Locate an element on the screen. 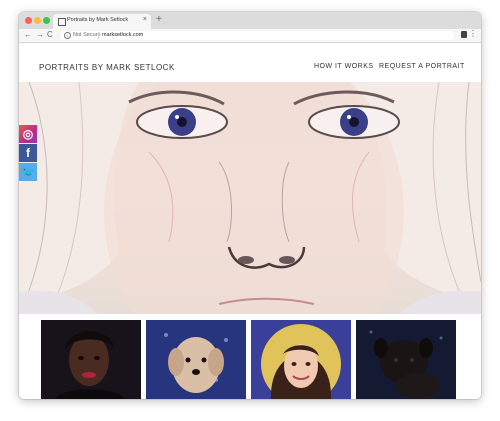  portrait-thumb-woman is located at coordinates (91, 359).